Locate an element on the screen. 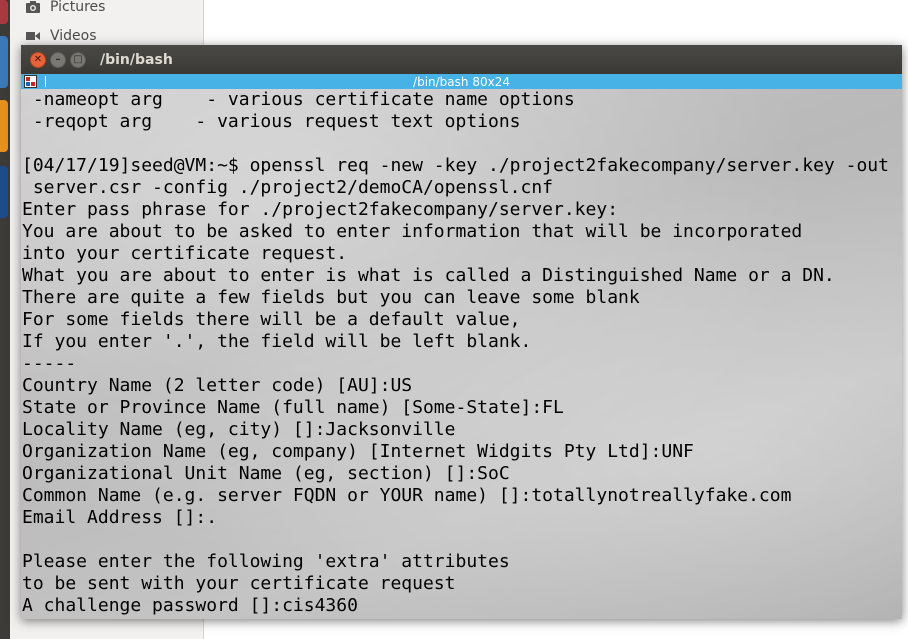 The image size is (908, 639). maximize-icon: □ is located at coordinates (78, 59).